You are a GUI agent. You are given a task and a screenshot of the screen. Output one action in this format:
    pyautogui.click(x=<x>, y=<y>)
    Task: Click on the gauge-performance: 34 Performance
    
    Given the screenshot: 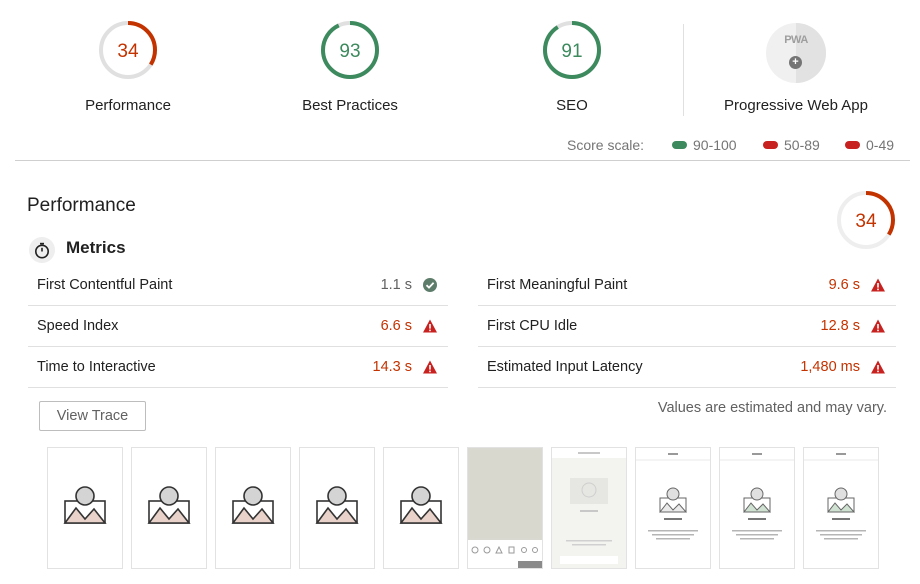 What is the action you would take?
    pyautogui.click(x=128, y=67)
    